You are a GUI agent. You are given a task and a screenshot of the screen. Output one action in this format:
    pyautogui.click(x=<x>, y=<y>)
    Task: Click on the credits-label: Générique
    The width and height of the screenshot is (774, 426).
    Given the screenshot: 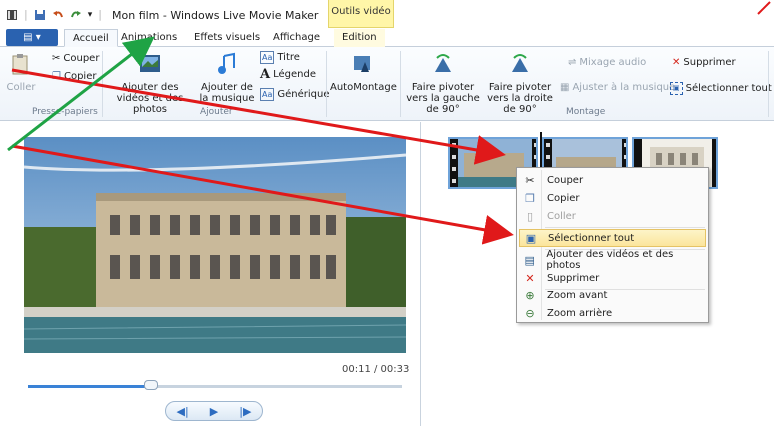 What is the action you would take?
    pyautogui.click(x=303, y=94)
    